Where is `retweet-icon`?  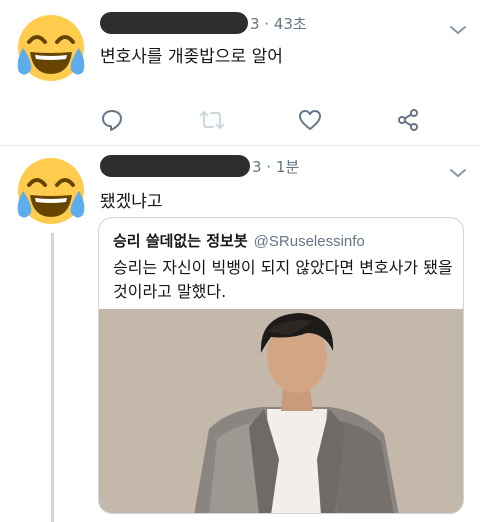
retweet-icon is located at coordinates (212, 120).